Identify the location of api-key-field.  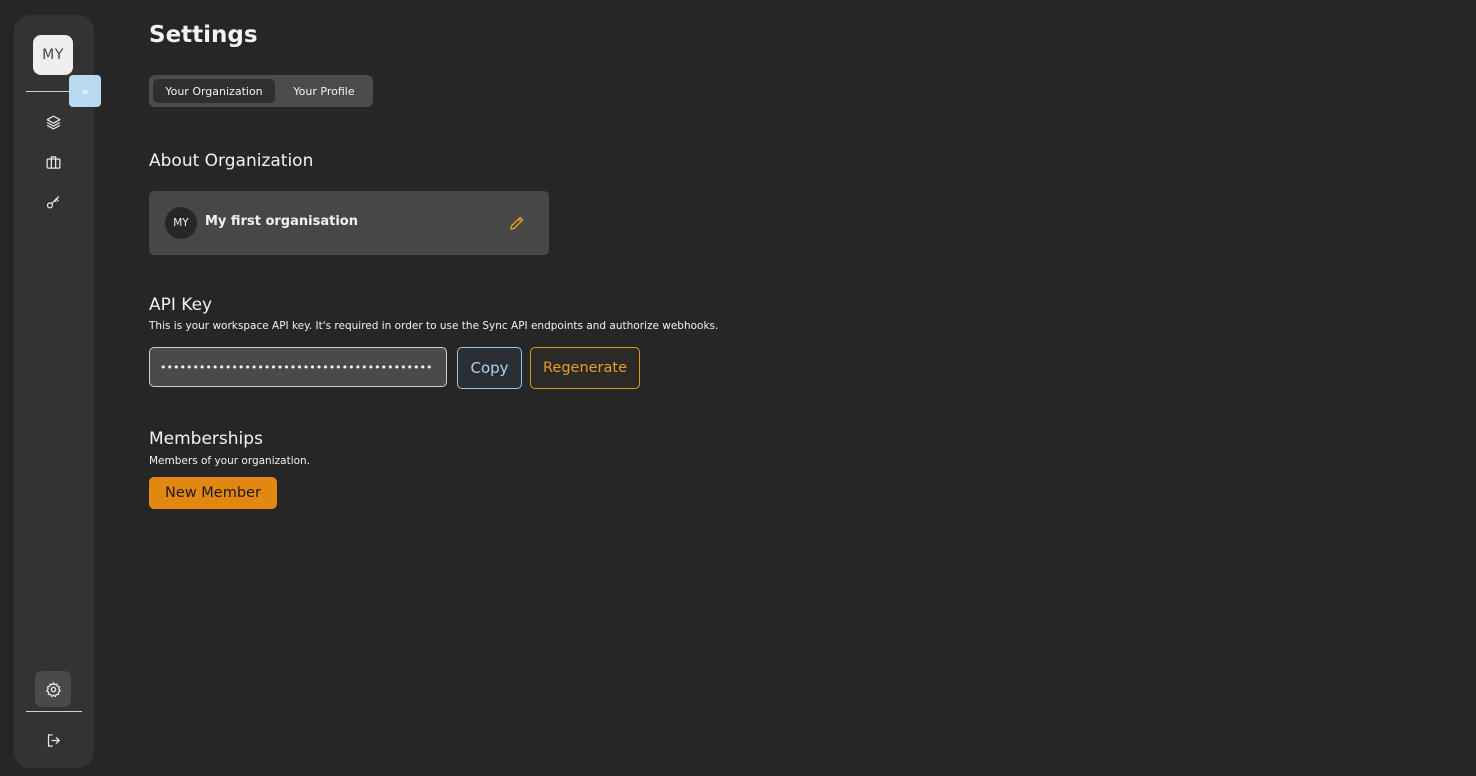
(298, 367).